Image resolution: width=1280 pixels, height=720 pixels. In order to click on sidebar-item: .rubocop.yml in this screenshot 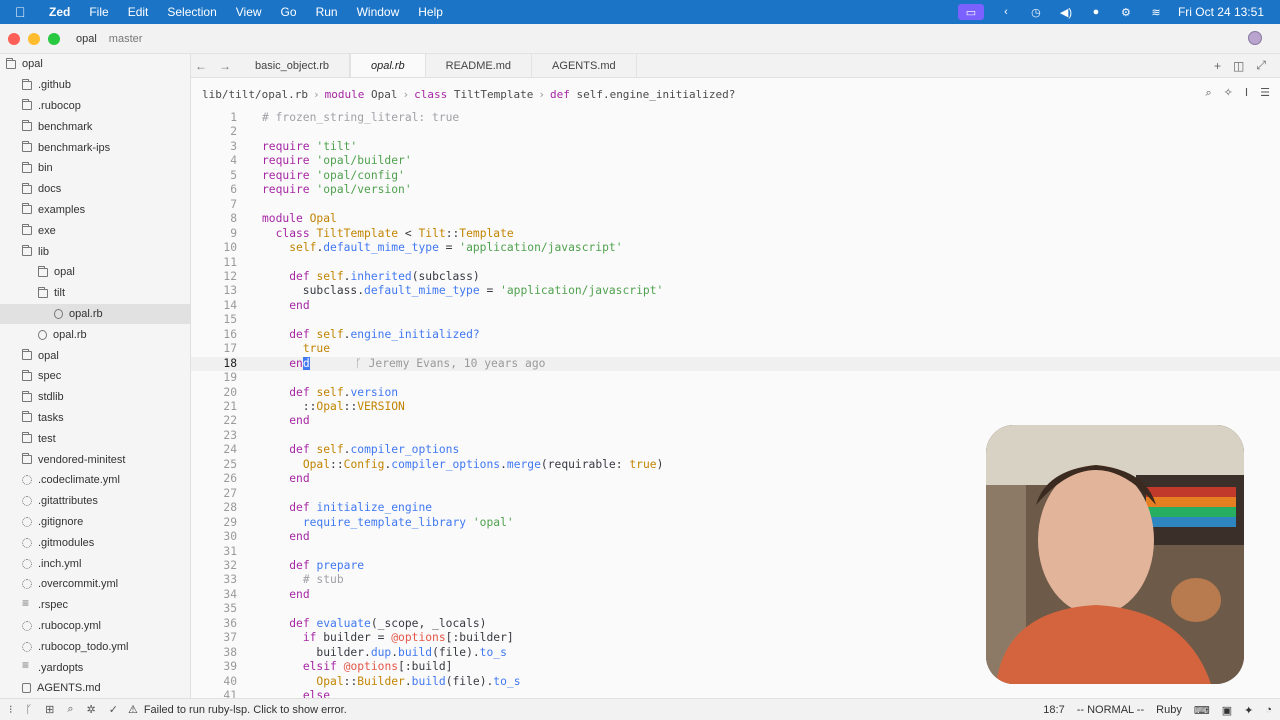, I will do `click(95, 626)`.